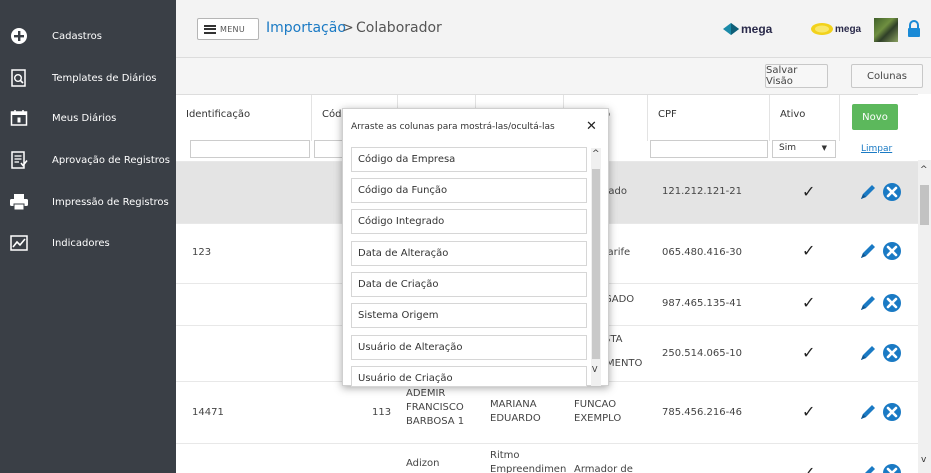  I want to click on grid-scroll-down-icon: v, so click(923, 460).